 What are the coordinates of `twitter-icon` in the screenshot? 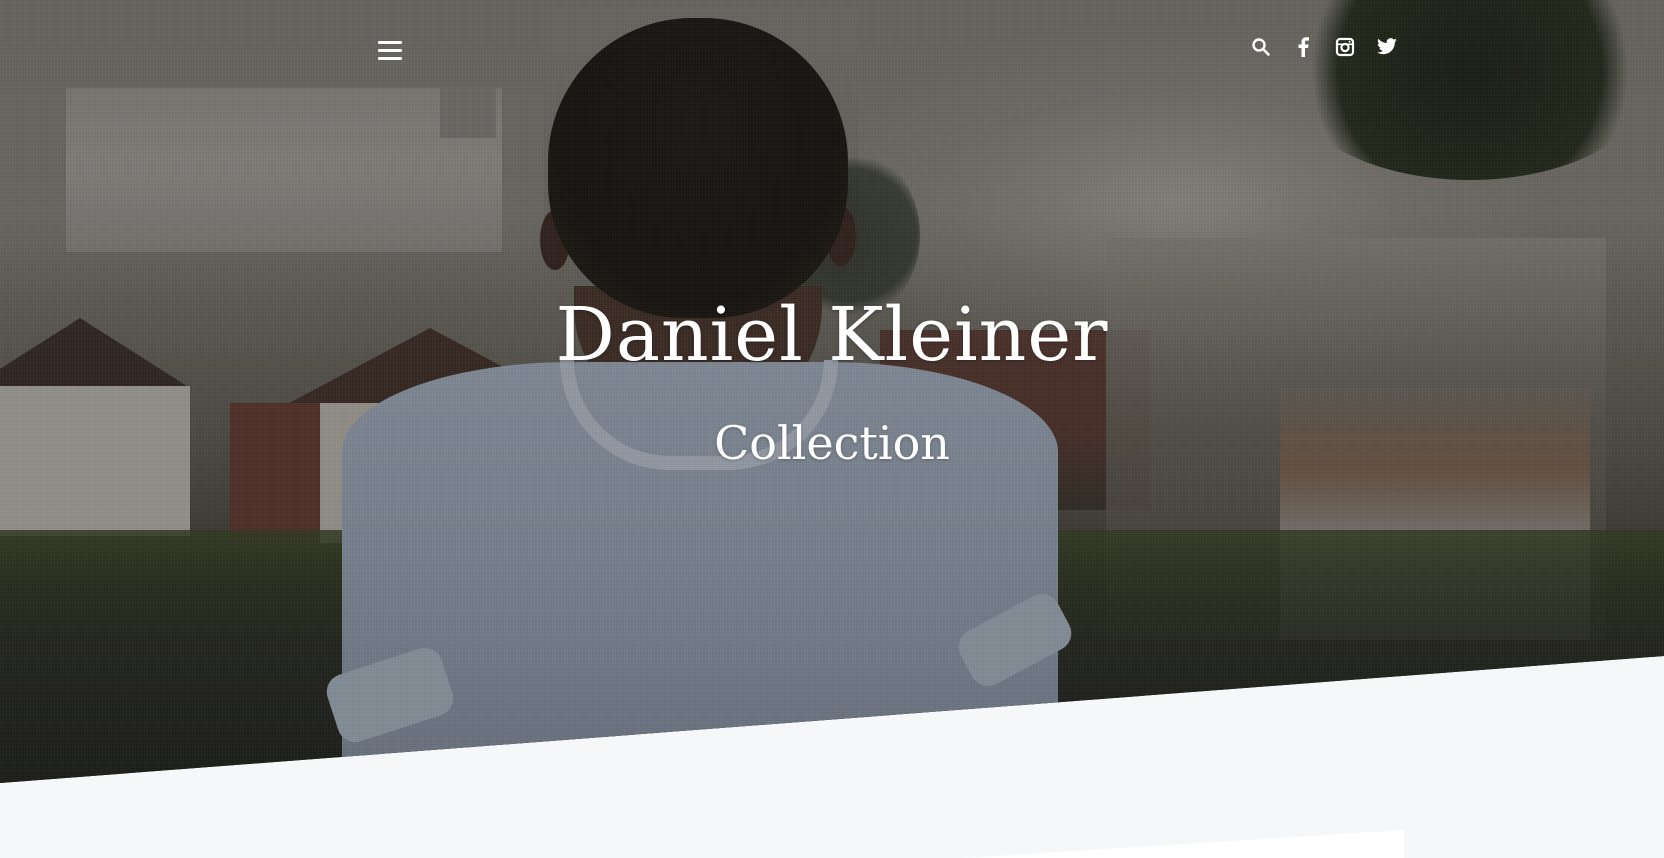 It's located at (1387, 47).